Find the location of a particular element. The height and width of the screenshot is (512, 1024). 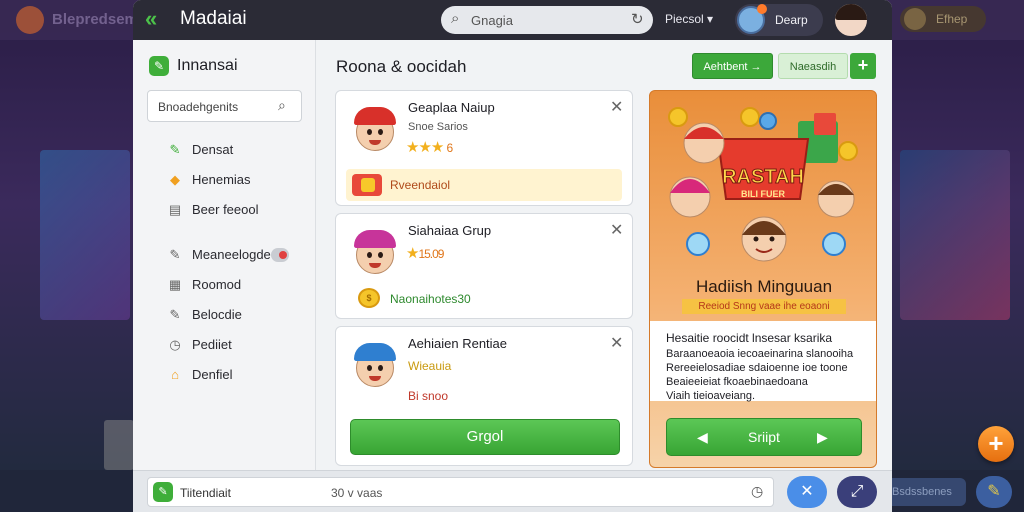

app-logo-icon: ✎ is located at coordinates (159, 66).